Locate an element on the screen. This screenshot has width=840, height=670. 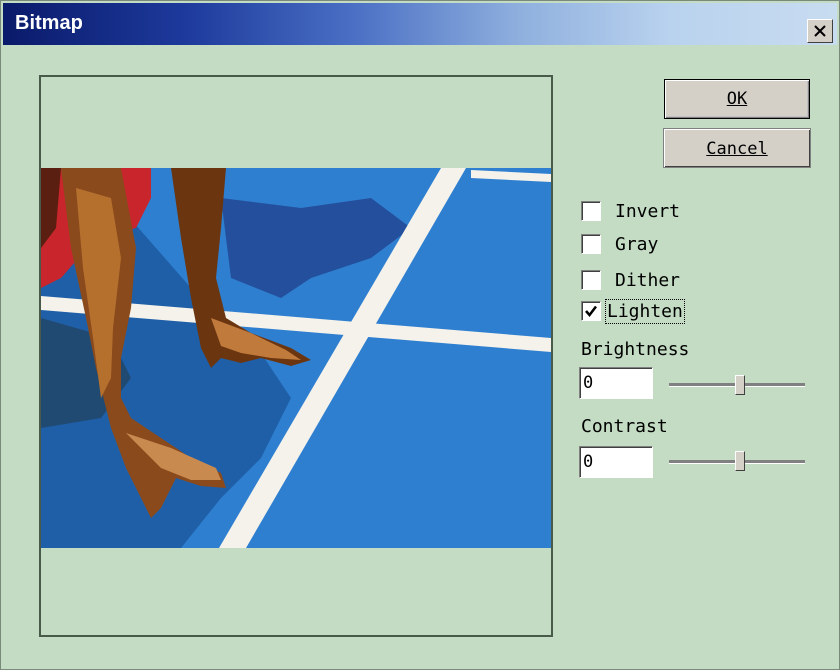
title-bar: Bitmap is located at coordinates (420, 24).